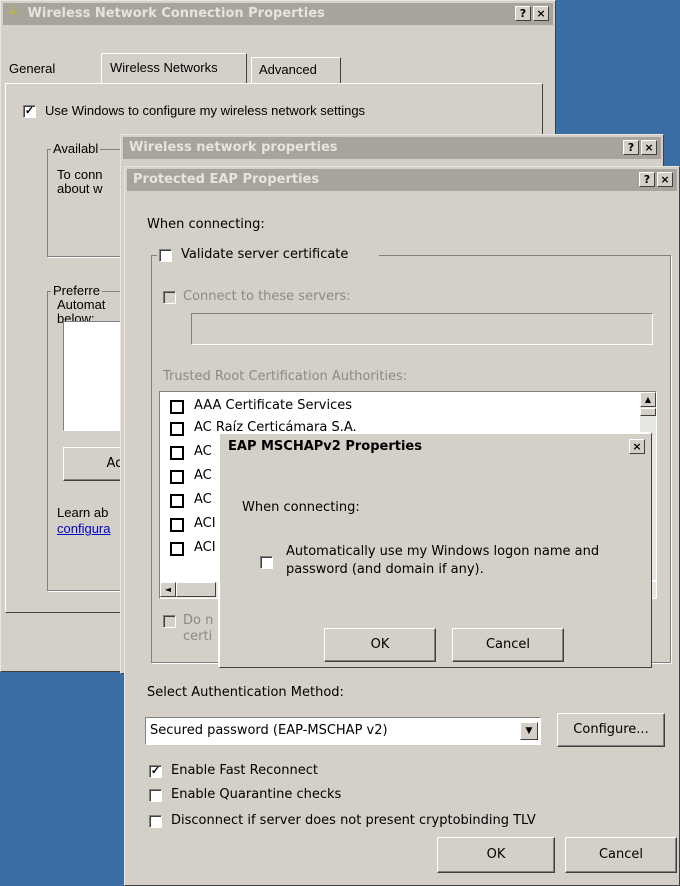  I want to click on peap-help-button: ?, so click(647, 179).